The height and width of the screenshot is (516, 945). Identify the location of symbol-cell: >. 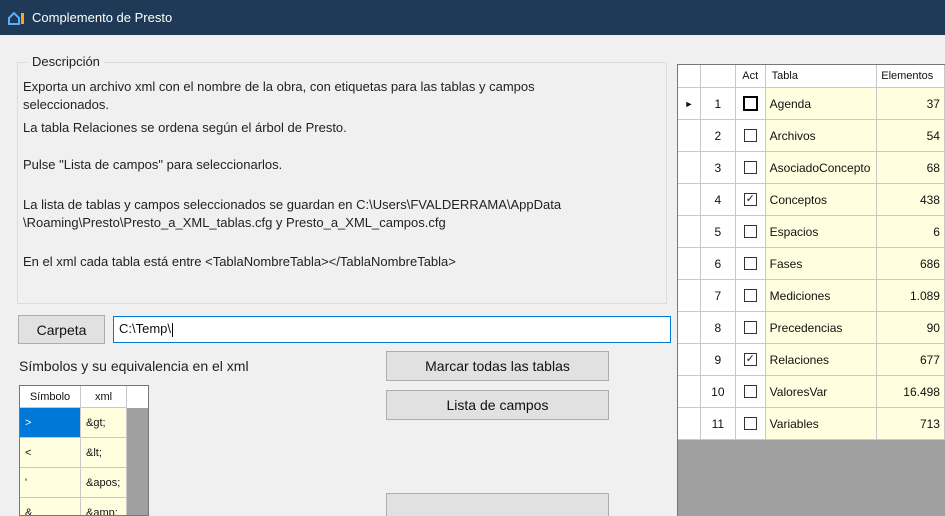
(50, 423).